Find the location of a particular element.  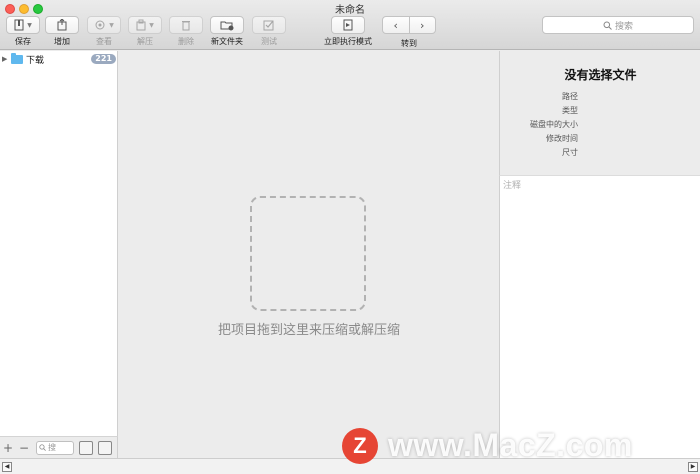

add-label: 增加 is located at coordinates (62, 41).